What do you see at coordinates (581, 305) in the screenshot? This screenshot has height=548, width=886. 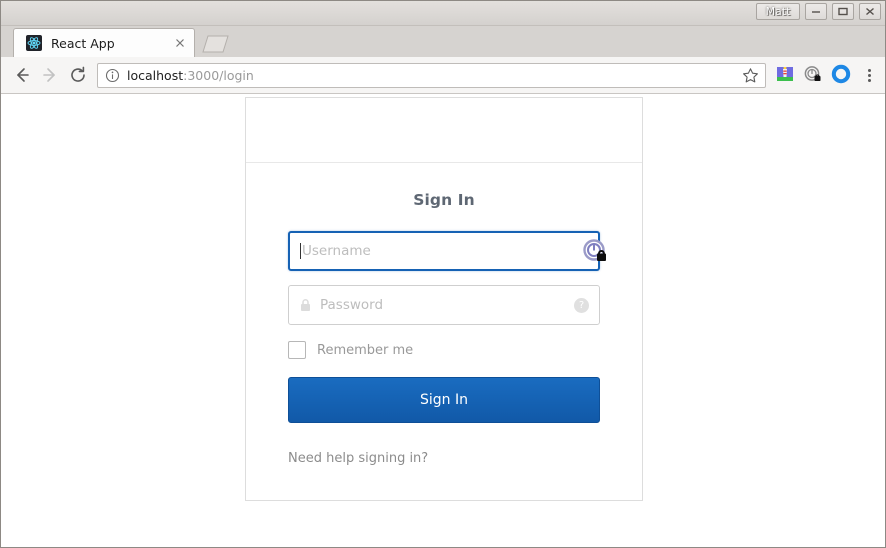 I see `password-help-icon: ?` at bounding box center [581, 305].